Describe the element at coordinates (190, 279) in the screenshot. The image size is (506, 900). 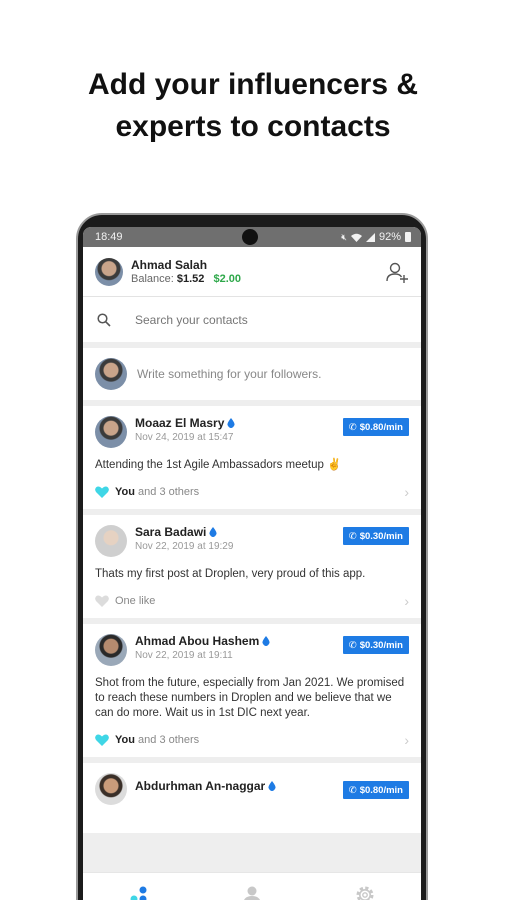
I see `balance-value: $1.52` at that location.